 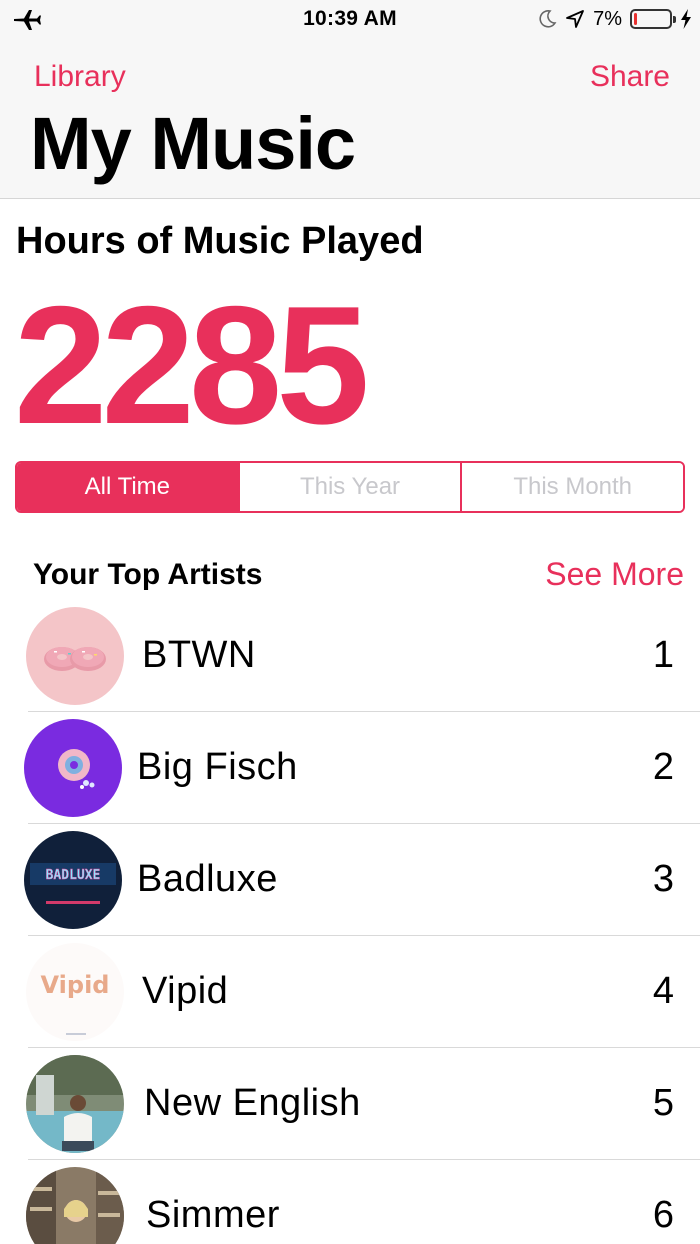 What do you see at coordinates (630, 77) in the screenshot?
I see `share-button: Share` at bounding box center [630, 77].